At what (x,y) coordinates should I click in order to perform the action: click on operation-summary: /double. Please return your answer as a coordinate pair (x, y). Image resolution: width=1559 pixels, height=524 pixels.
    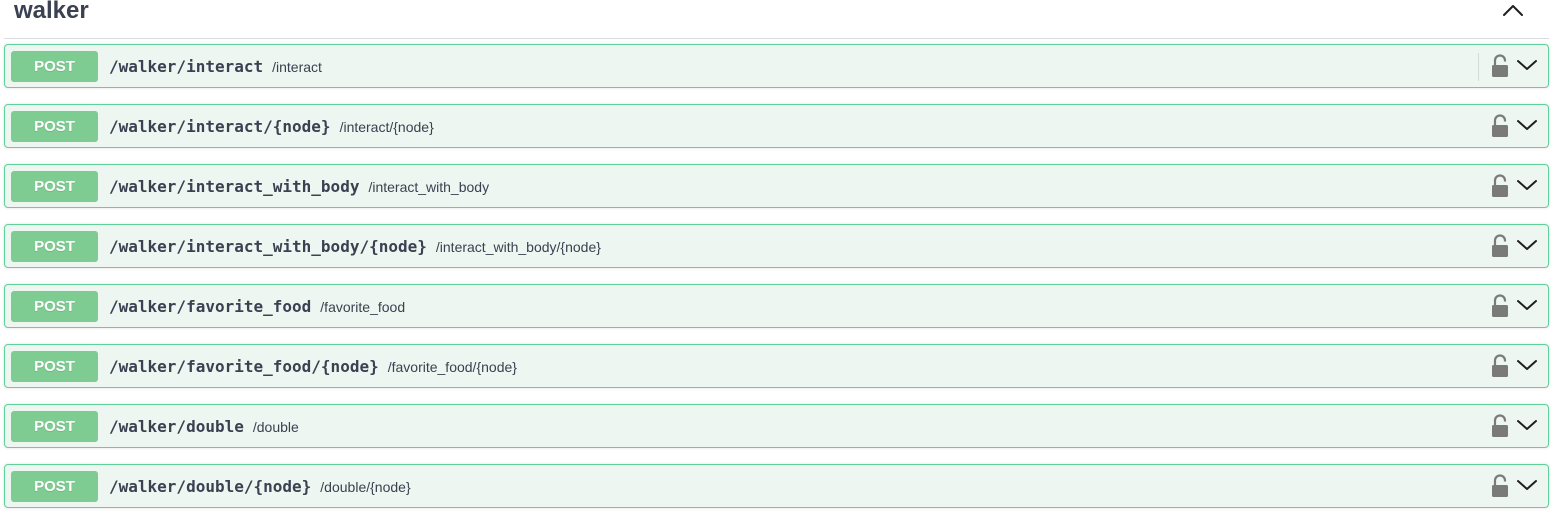
    Looking at the image, I should click on (275, 427).